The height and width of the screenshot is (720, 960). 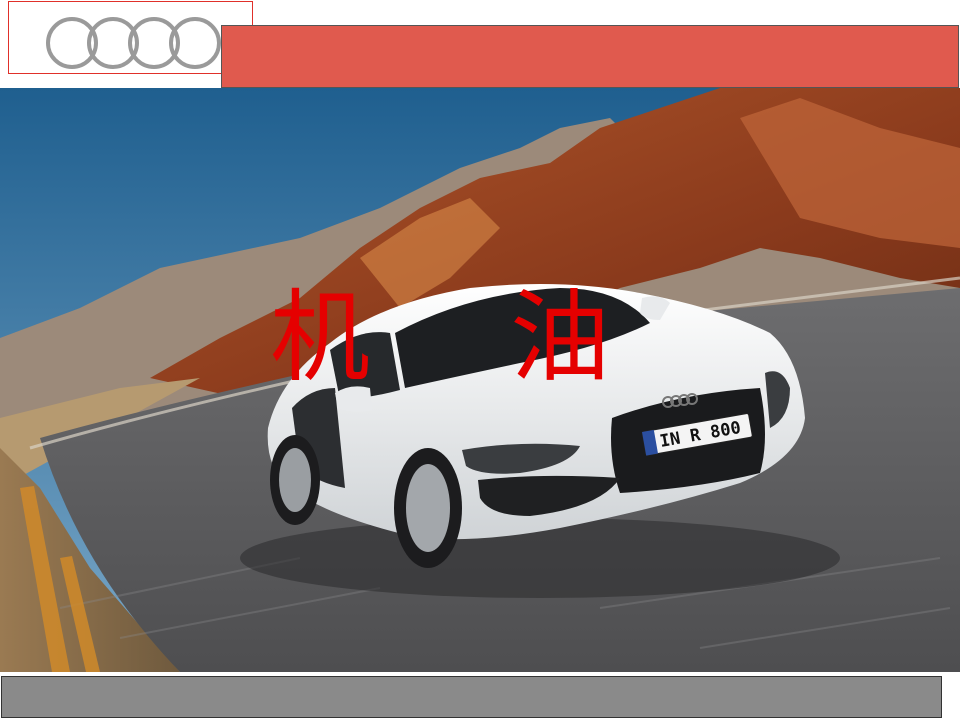 What do you see at coordinates (471, 697) in the screenshot?
I see `footer-bar` at bounding box center [471, 697].